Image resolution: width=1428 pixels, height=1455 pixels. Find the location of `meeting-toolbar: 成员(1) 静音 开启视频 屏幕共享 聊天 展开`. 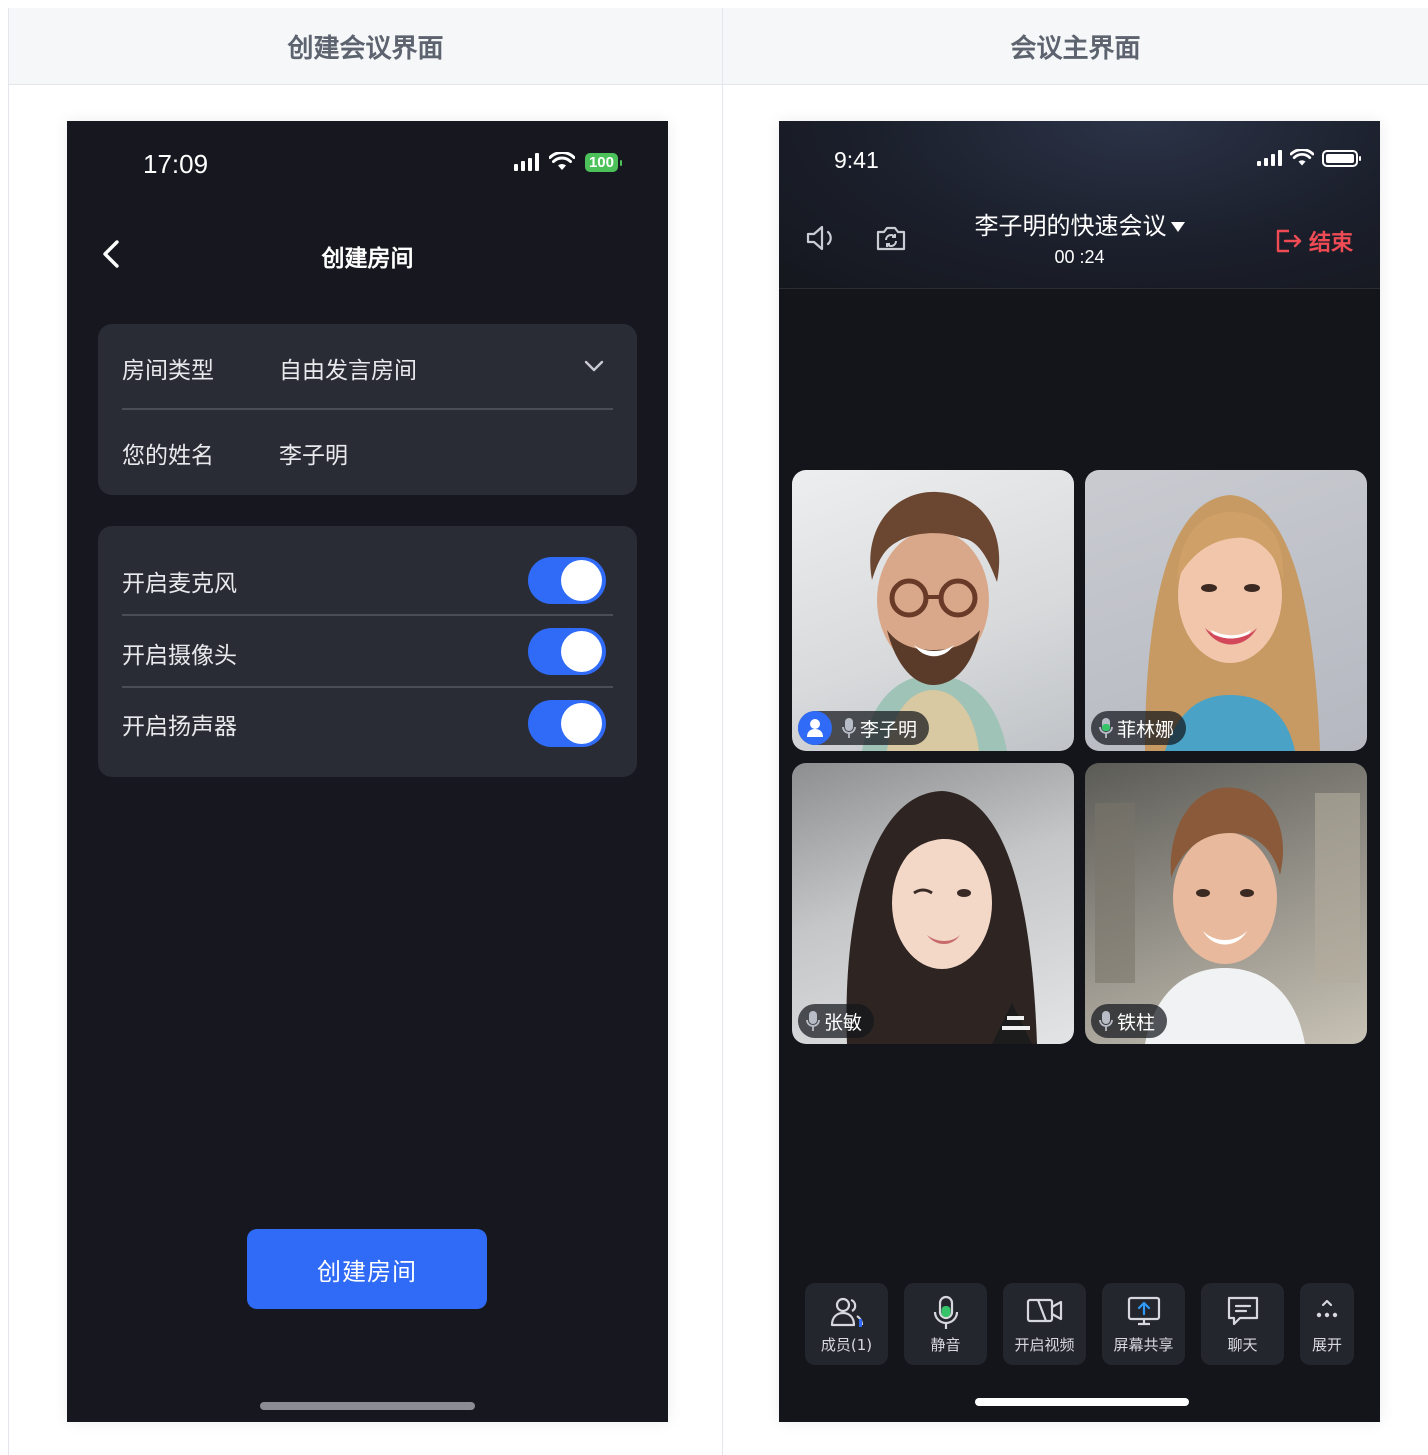

meeting-toolbar: 成员(1) 静音 开启视频 屏幕共享 聊天 展开 is located at coordinates (1091, 1324).